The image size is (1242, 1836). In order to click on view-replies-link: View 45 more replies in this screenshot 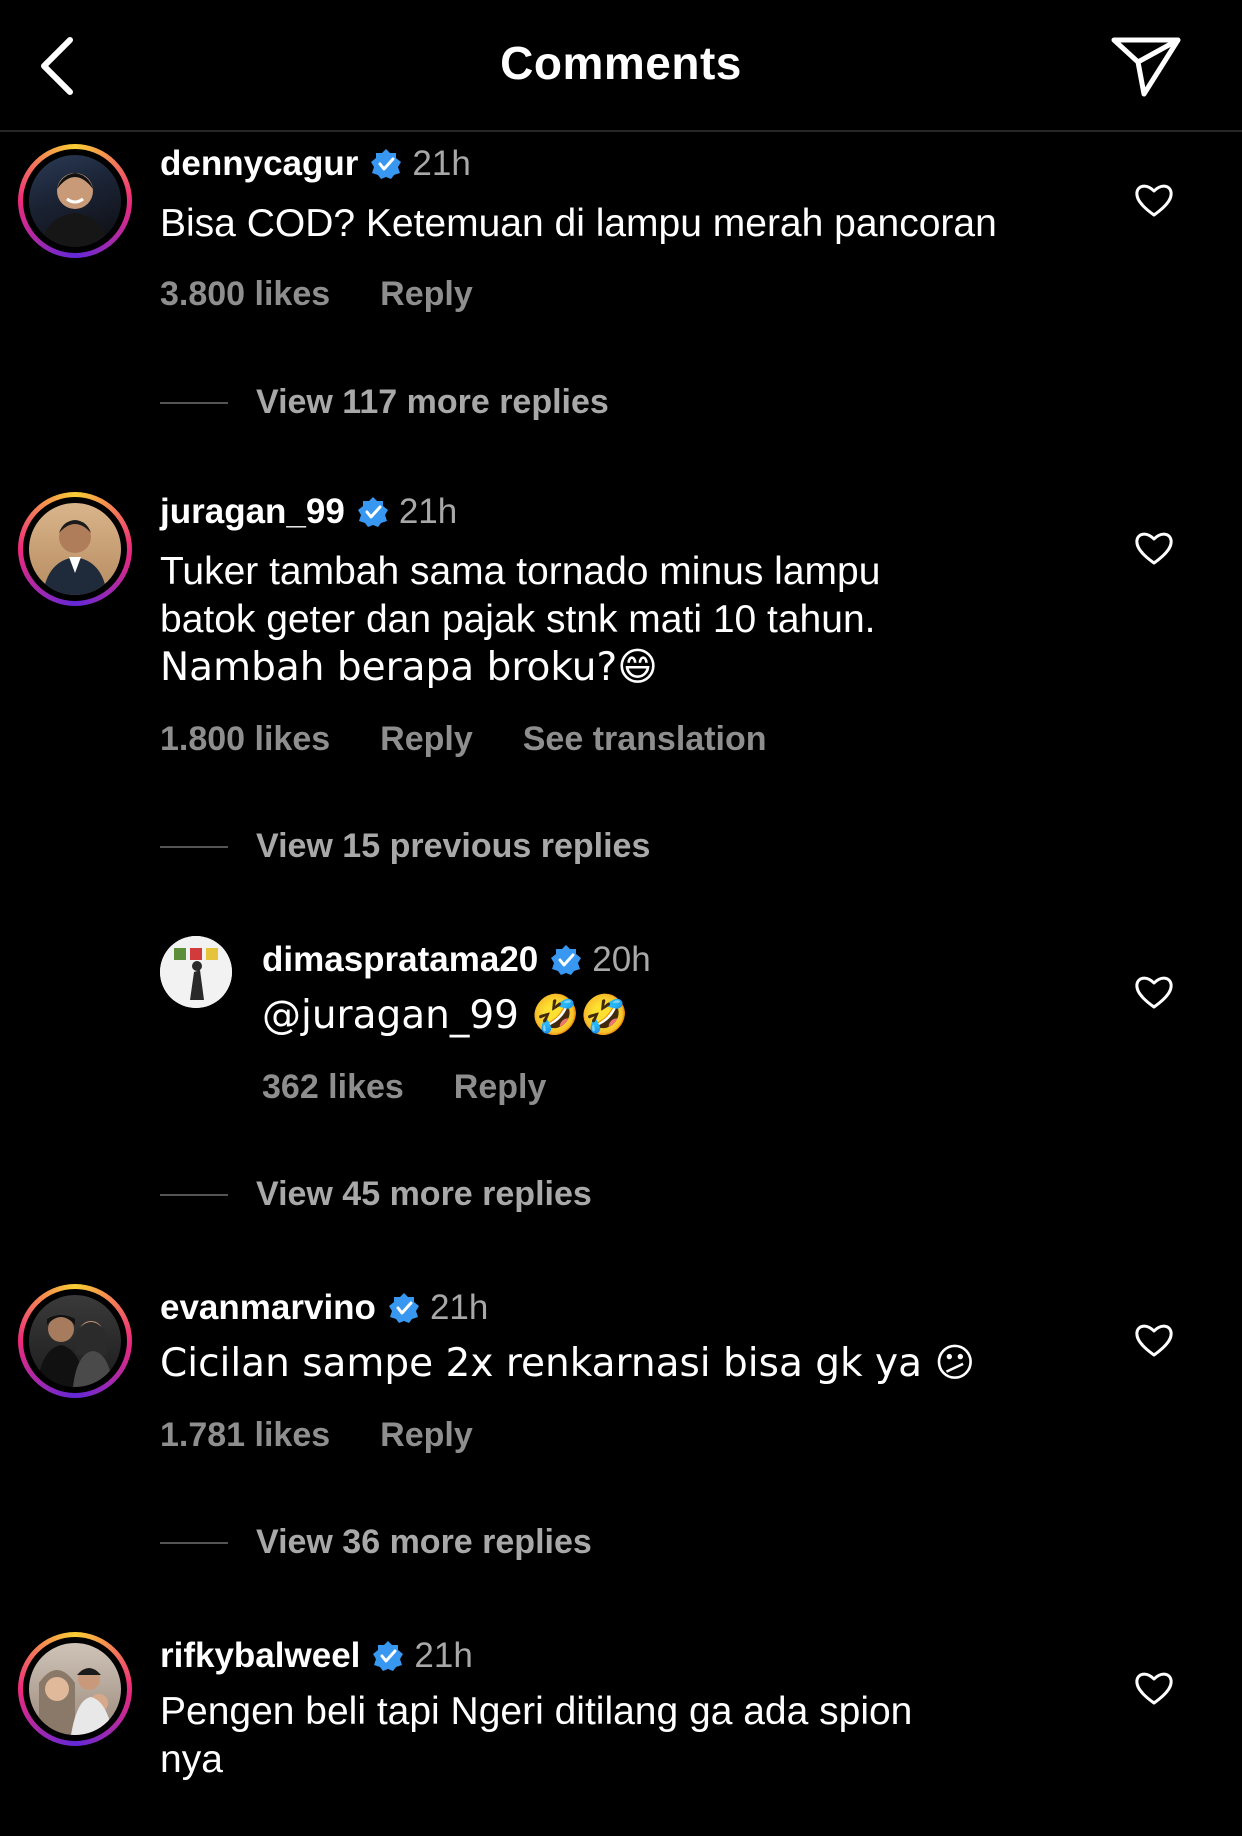, I will do `click(376, 1194)`.